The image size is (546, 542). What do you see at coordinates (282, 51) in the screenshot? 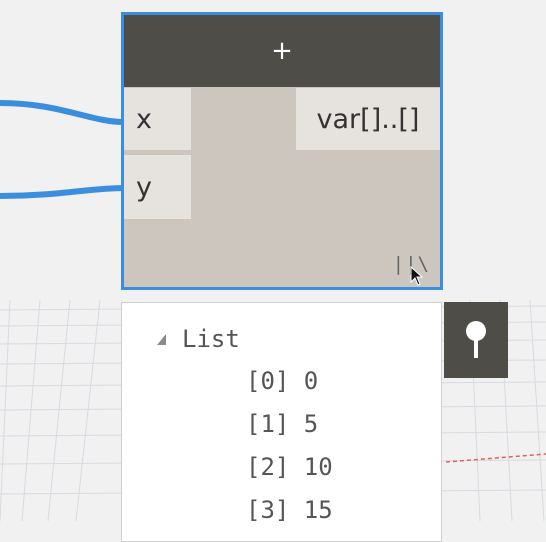
I see `node-title: +` at bounding box center [282, 51].